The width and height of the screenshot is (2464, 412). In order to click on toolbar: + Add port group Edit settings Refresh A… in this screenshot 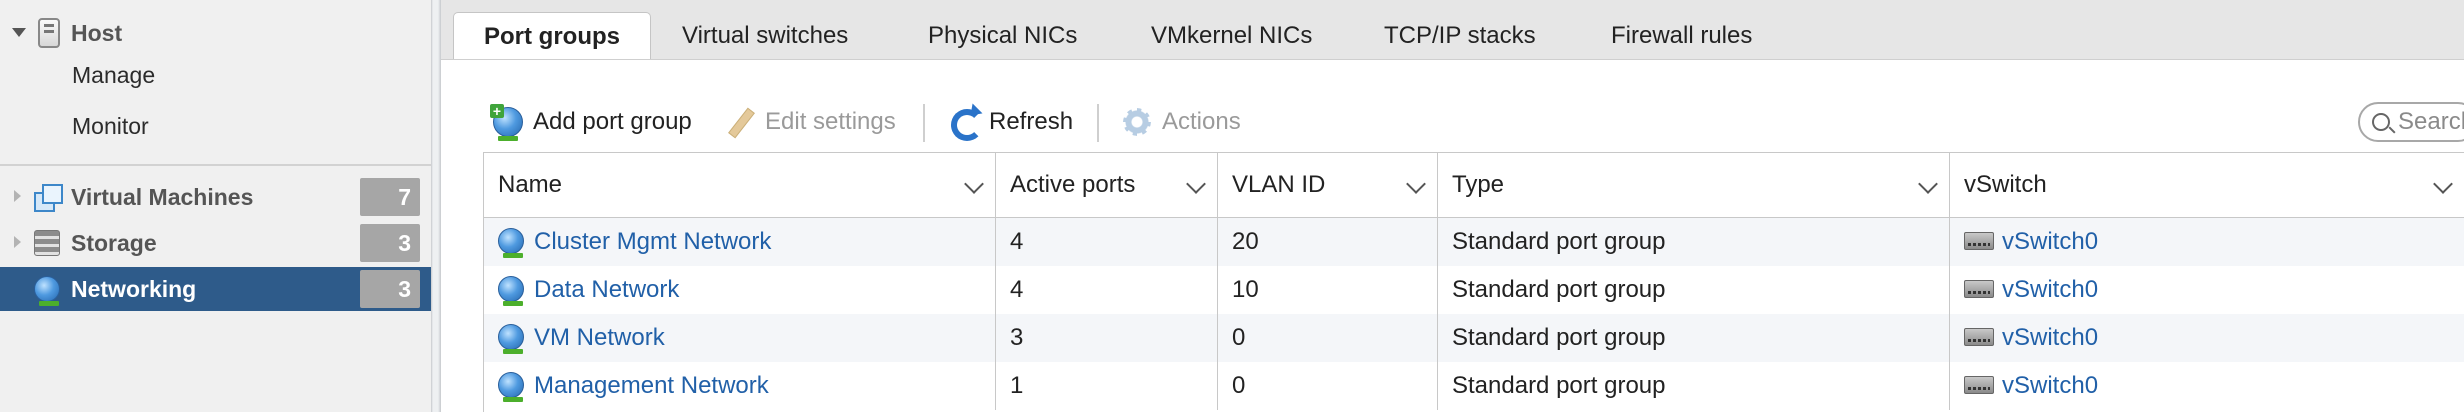, I will do `click(1452, 120)`.